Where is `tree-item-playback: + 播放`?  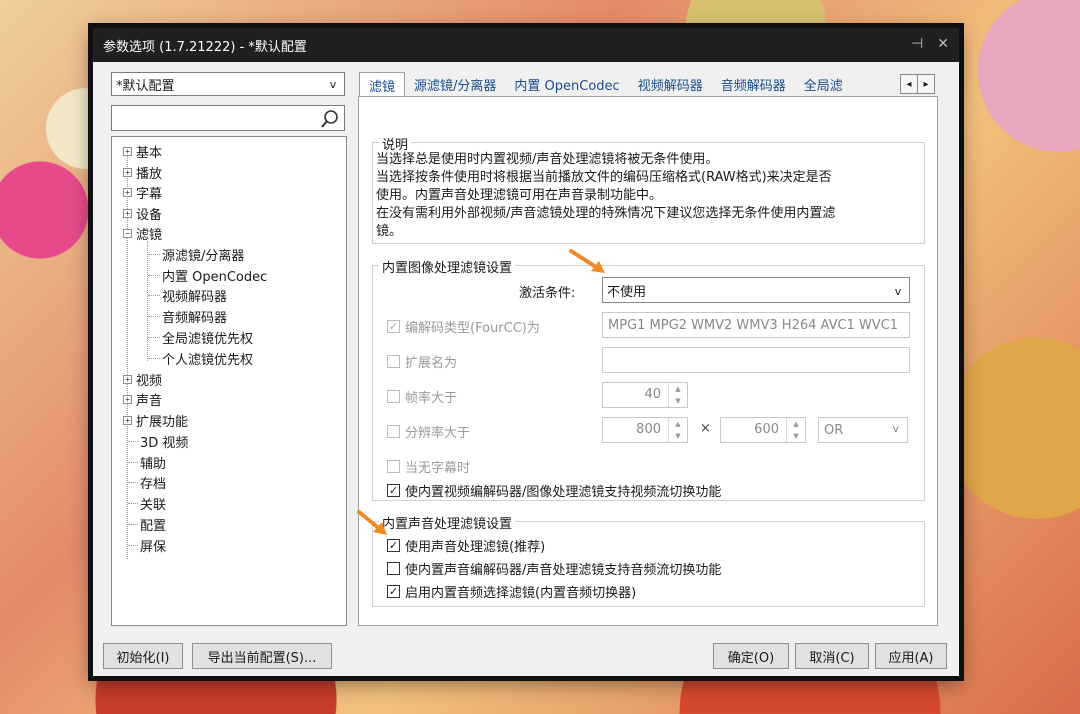 tree-item-playback: + 播放 is located at coordinates (142, 172).